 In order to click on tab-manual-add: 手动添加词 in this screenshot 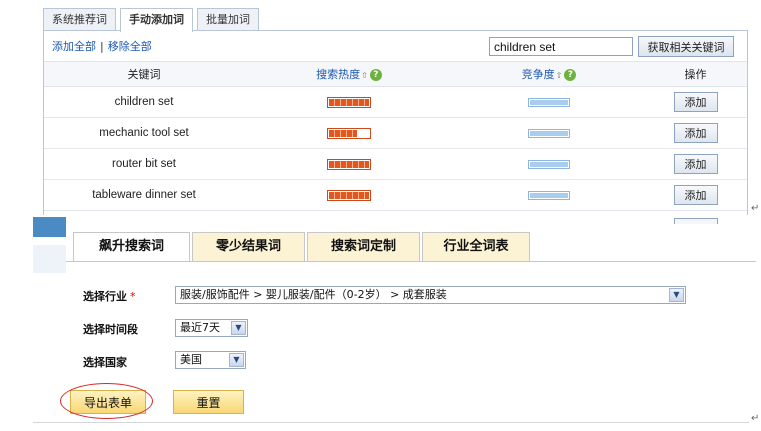, I will do `click(156, 20)`.